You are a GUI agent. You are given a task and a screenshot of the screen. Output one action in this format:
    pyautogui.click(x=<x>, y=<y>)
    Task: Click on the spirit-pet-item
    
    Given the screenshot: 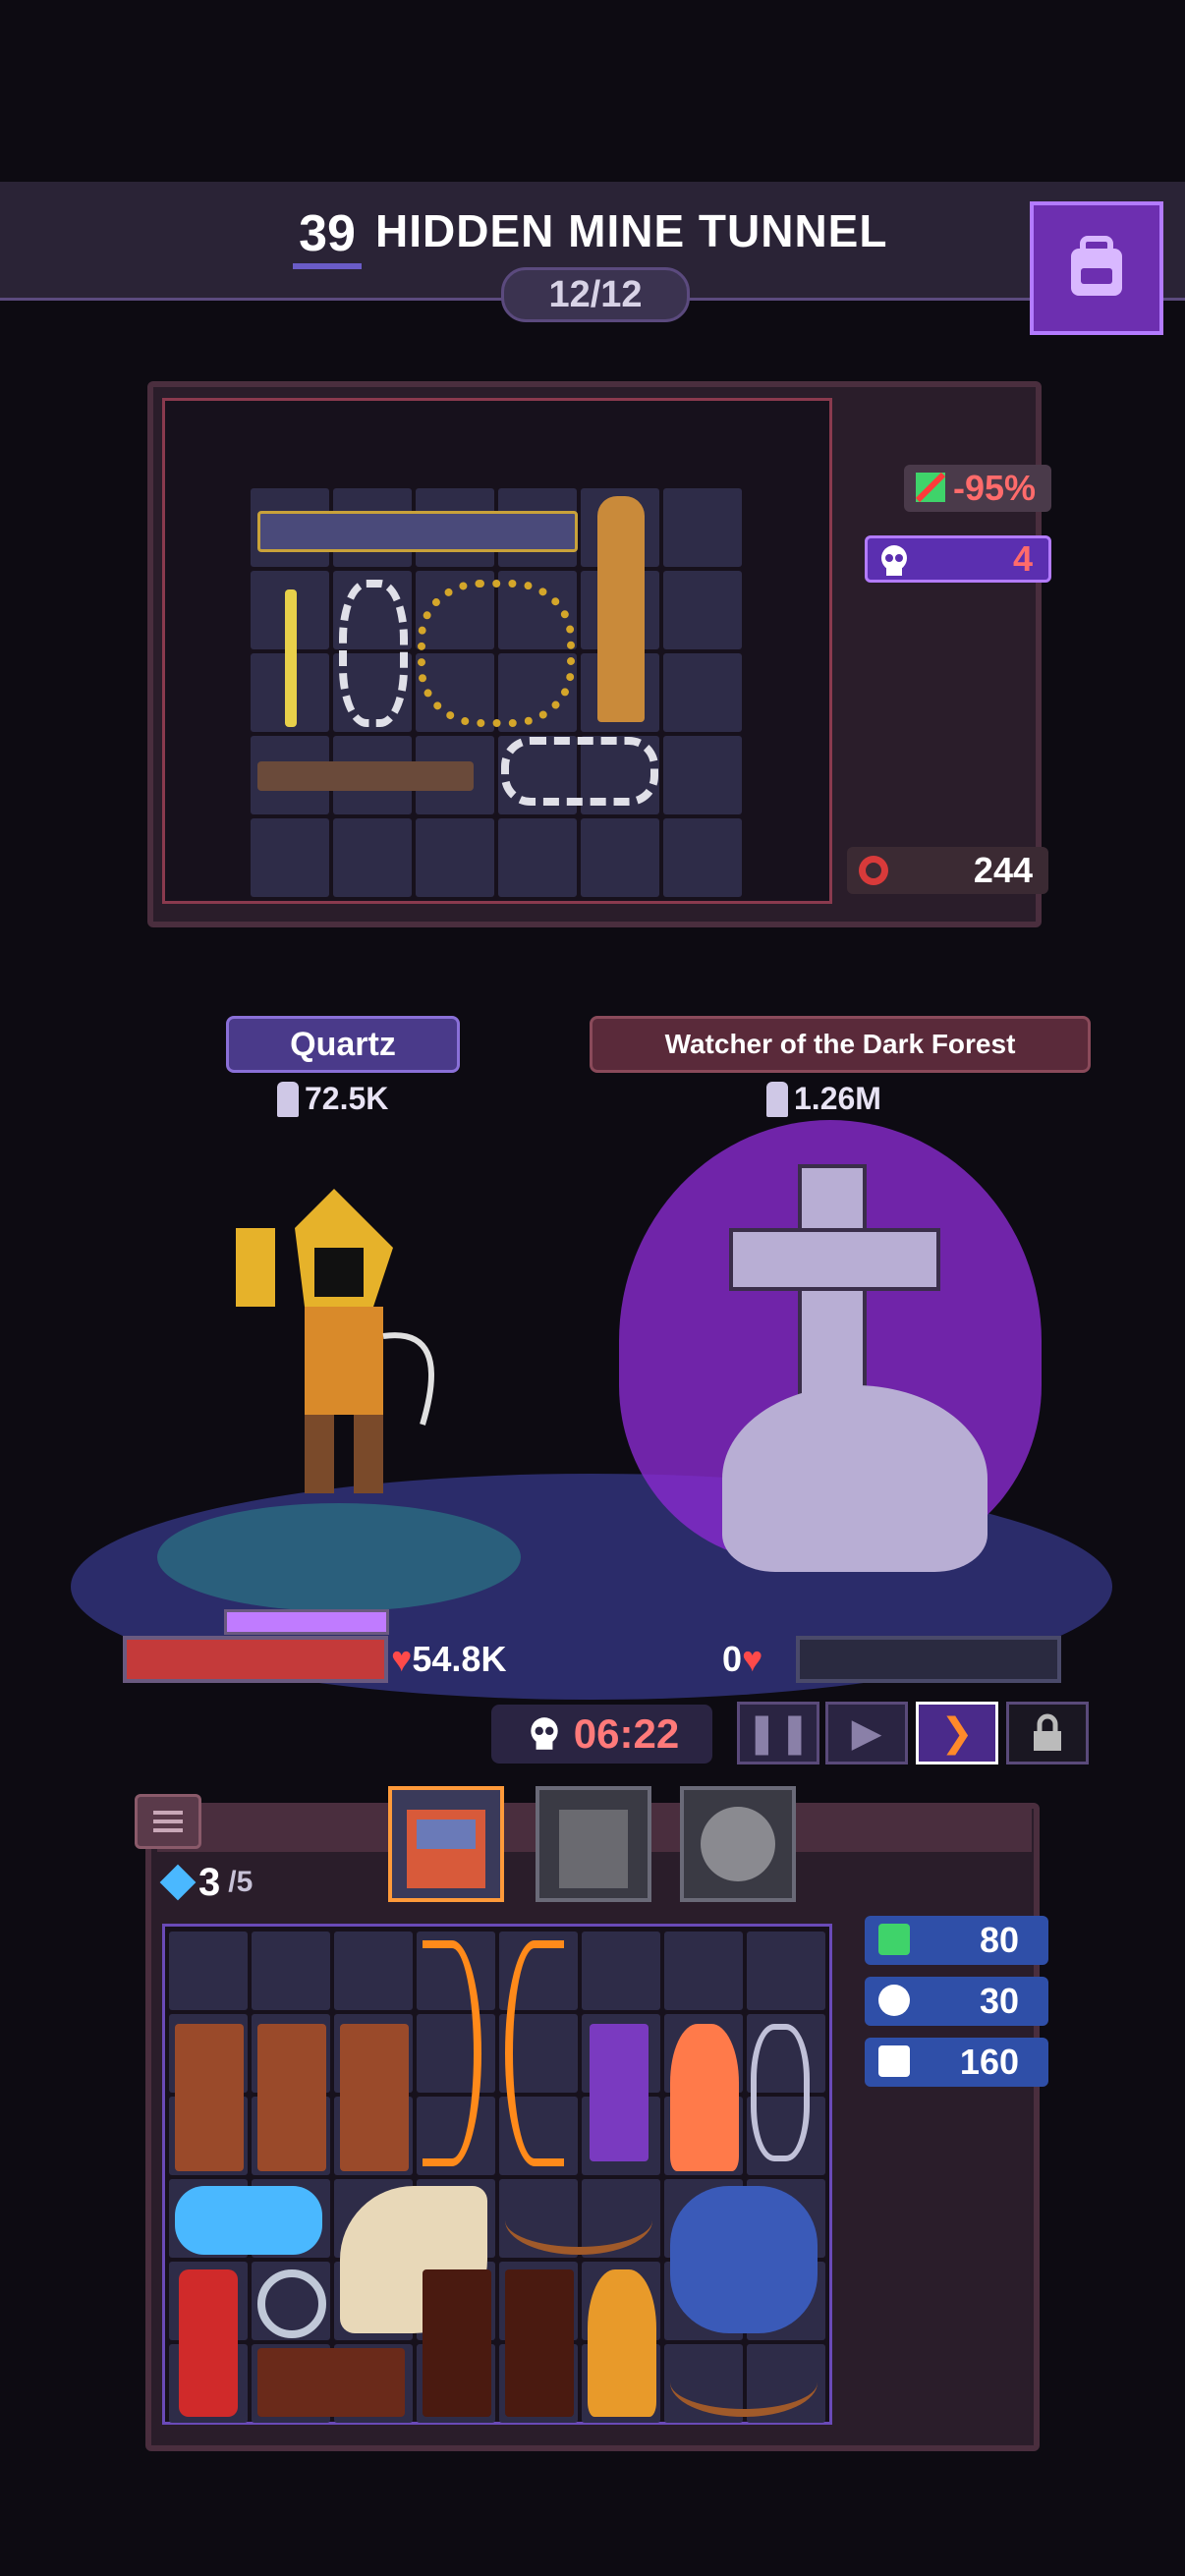 What is the action you would take?
    pyautogui.click(x=744, y=2259)
    